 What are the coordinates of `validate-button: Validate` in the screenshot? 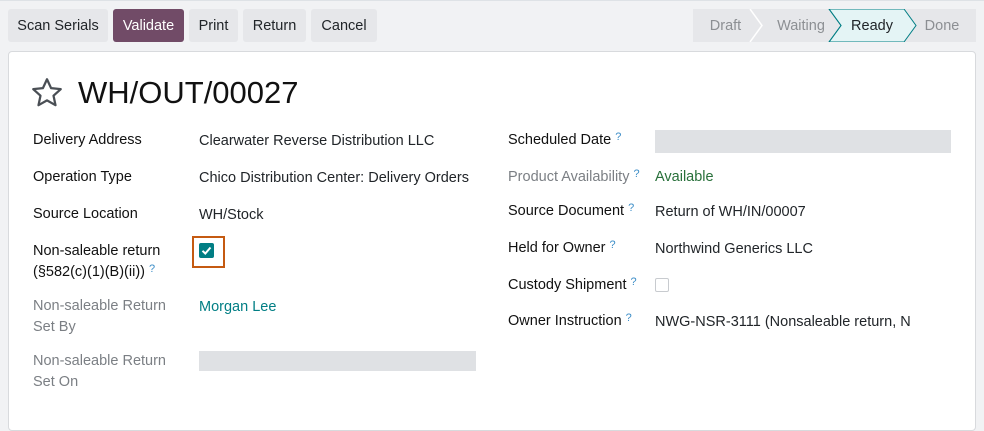 It's located at (148, 25).